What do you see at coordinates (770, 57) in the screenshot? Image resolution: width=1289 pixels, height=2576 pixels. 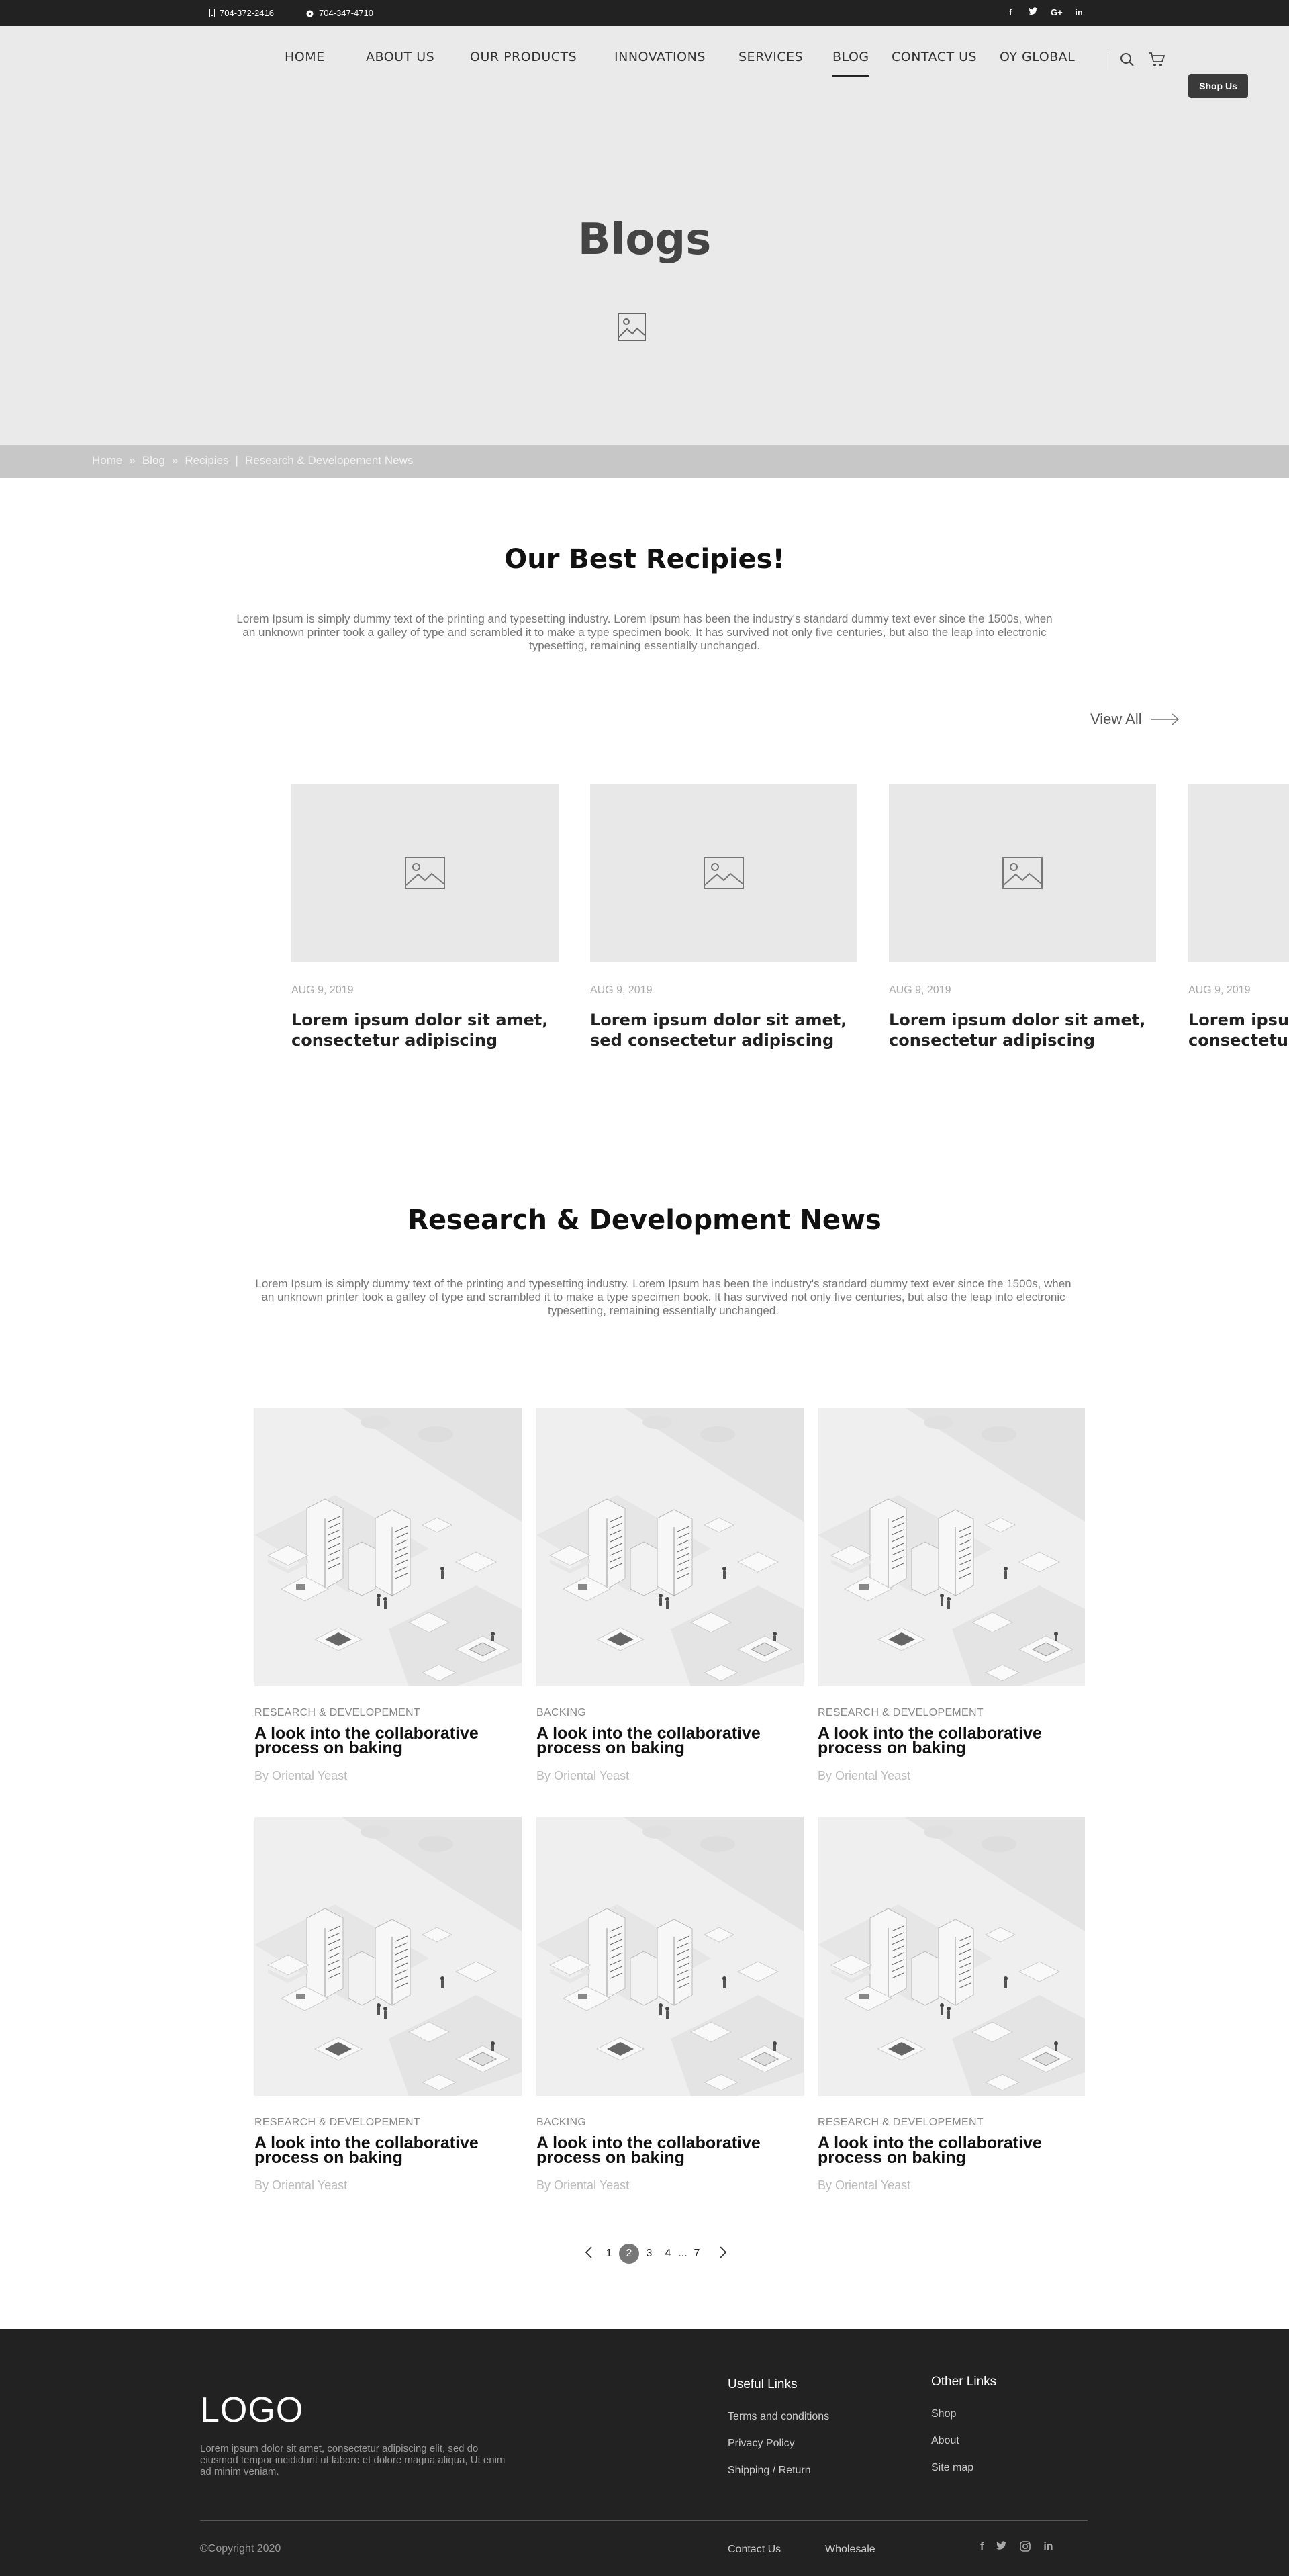 I see `nav-item-services: SERVICES` at bounding box center [770, 57].